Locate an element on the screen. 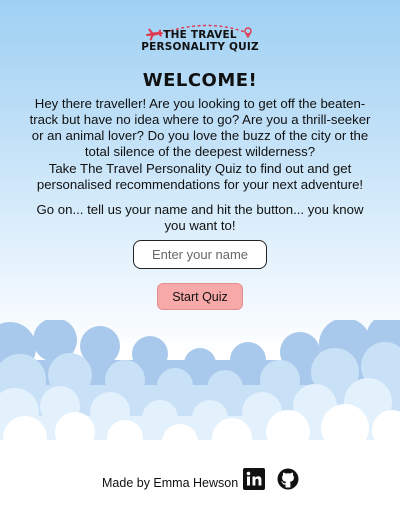 The height and width of the screenshot is (510, 400). linkedin-icon is located at coordinates (254, 479).